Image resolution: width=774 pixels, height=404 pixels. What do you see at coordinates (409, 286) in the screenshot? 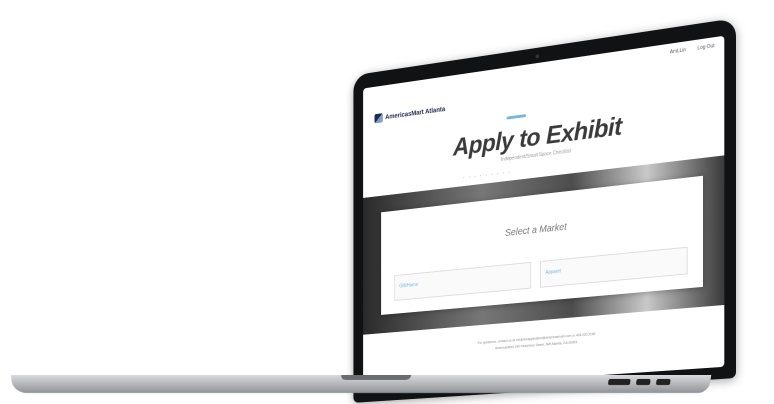
I see `market-option-label: Gift/Home` at bounding box center [409, 286].